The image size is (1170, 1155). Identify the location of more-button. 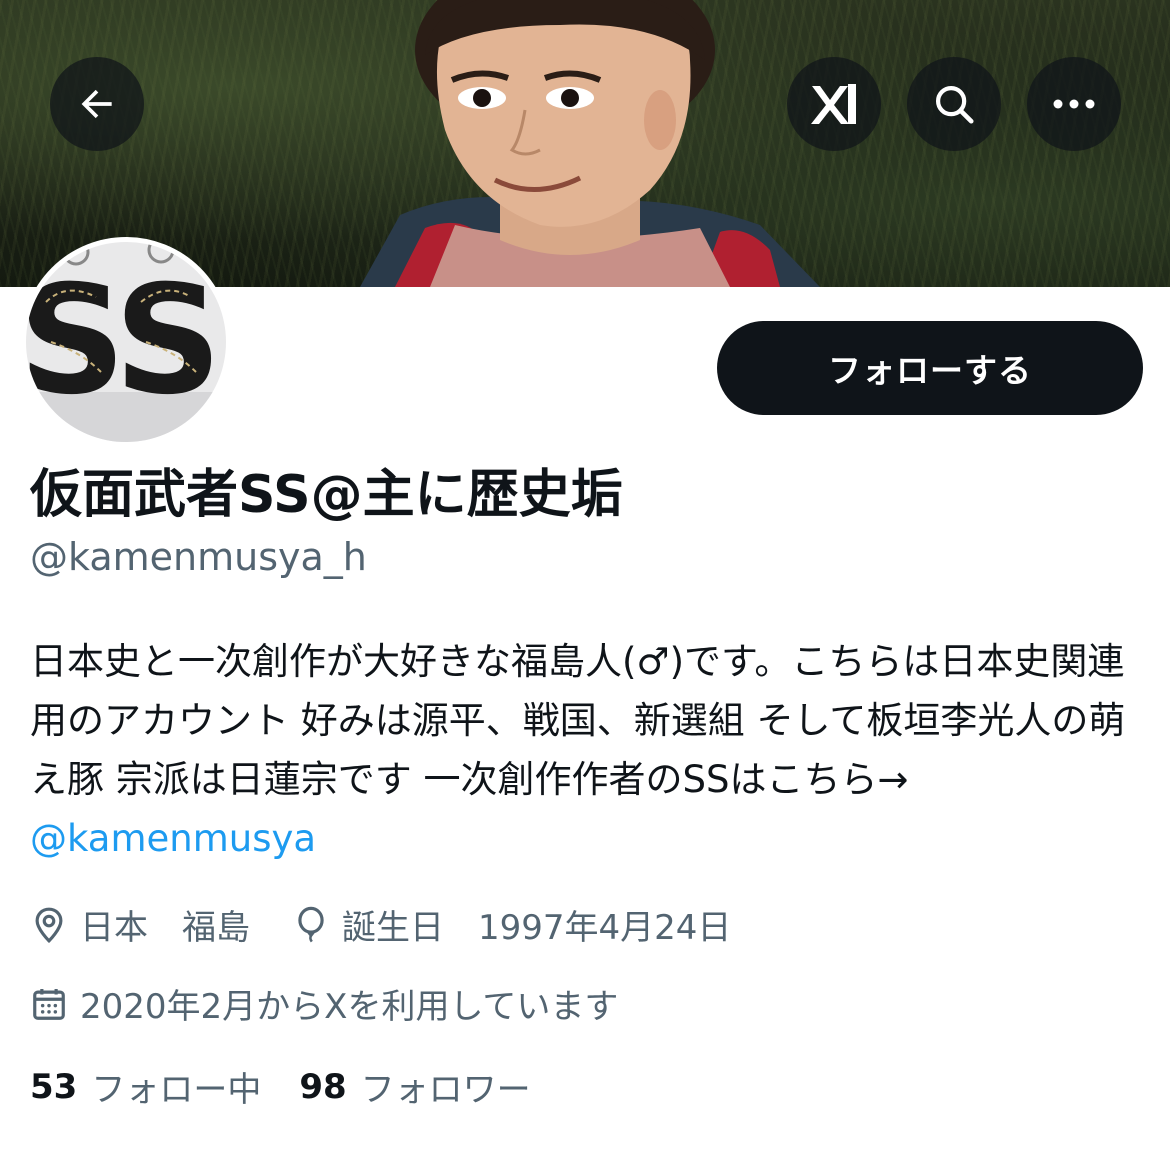
(1074, 104).